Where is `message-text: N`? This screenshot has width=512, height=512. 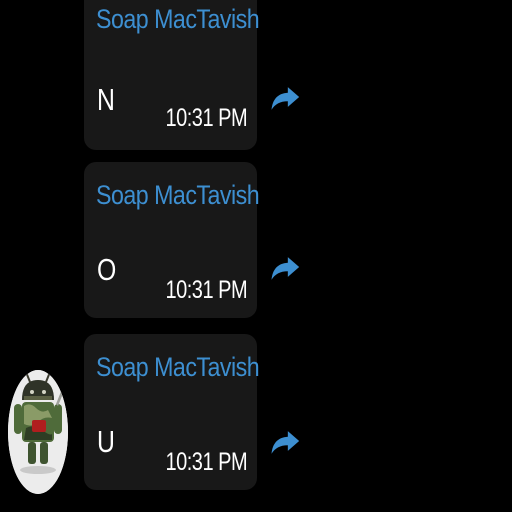
message-text: N is located at coordinates (106, 99).